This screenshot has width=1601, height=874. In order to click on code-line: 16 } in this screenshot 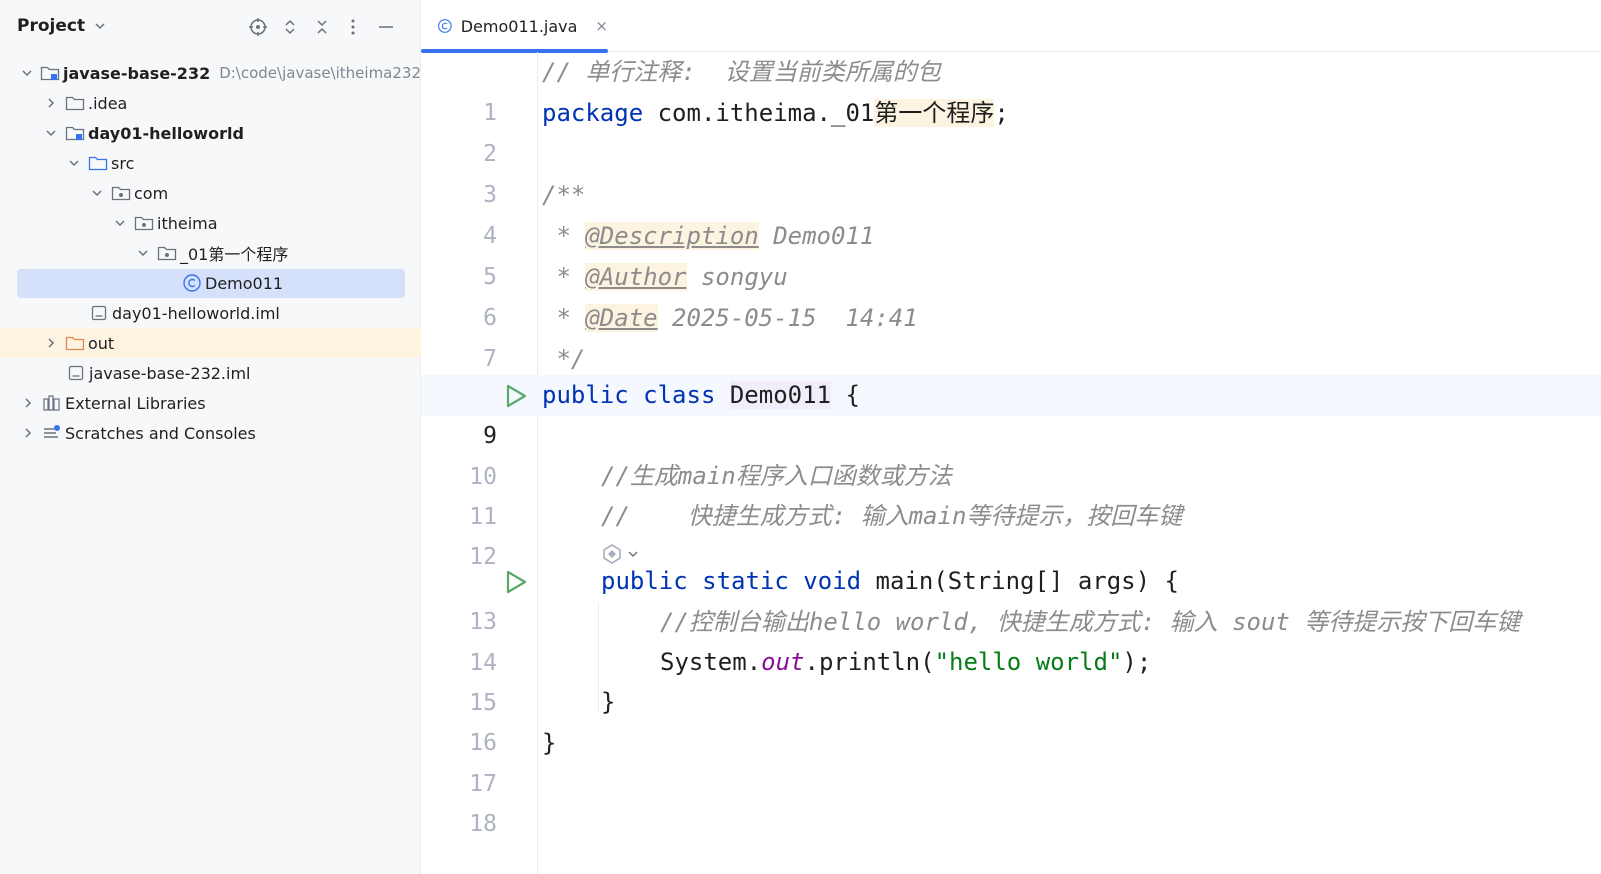, I will do `click(1011, 719)`.